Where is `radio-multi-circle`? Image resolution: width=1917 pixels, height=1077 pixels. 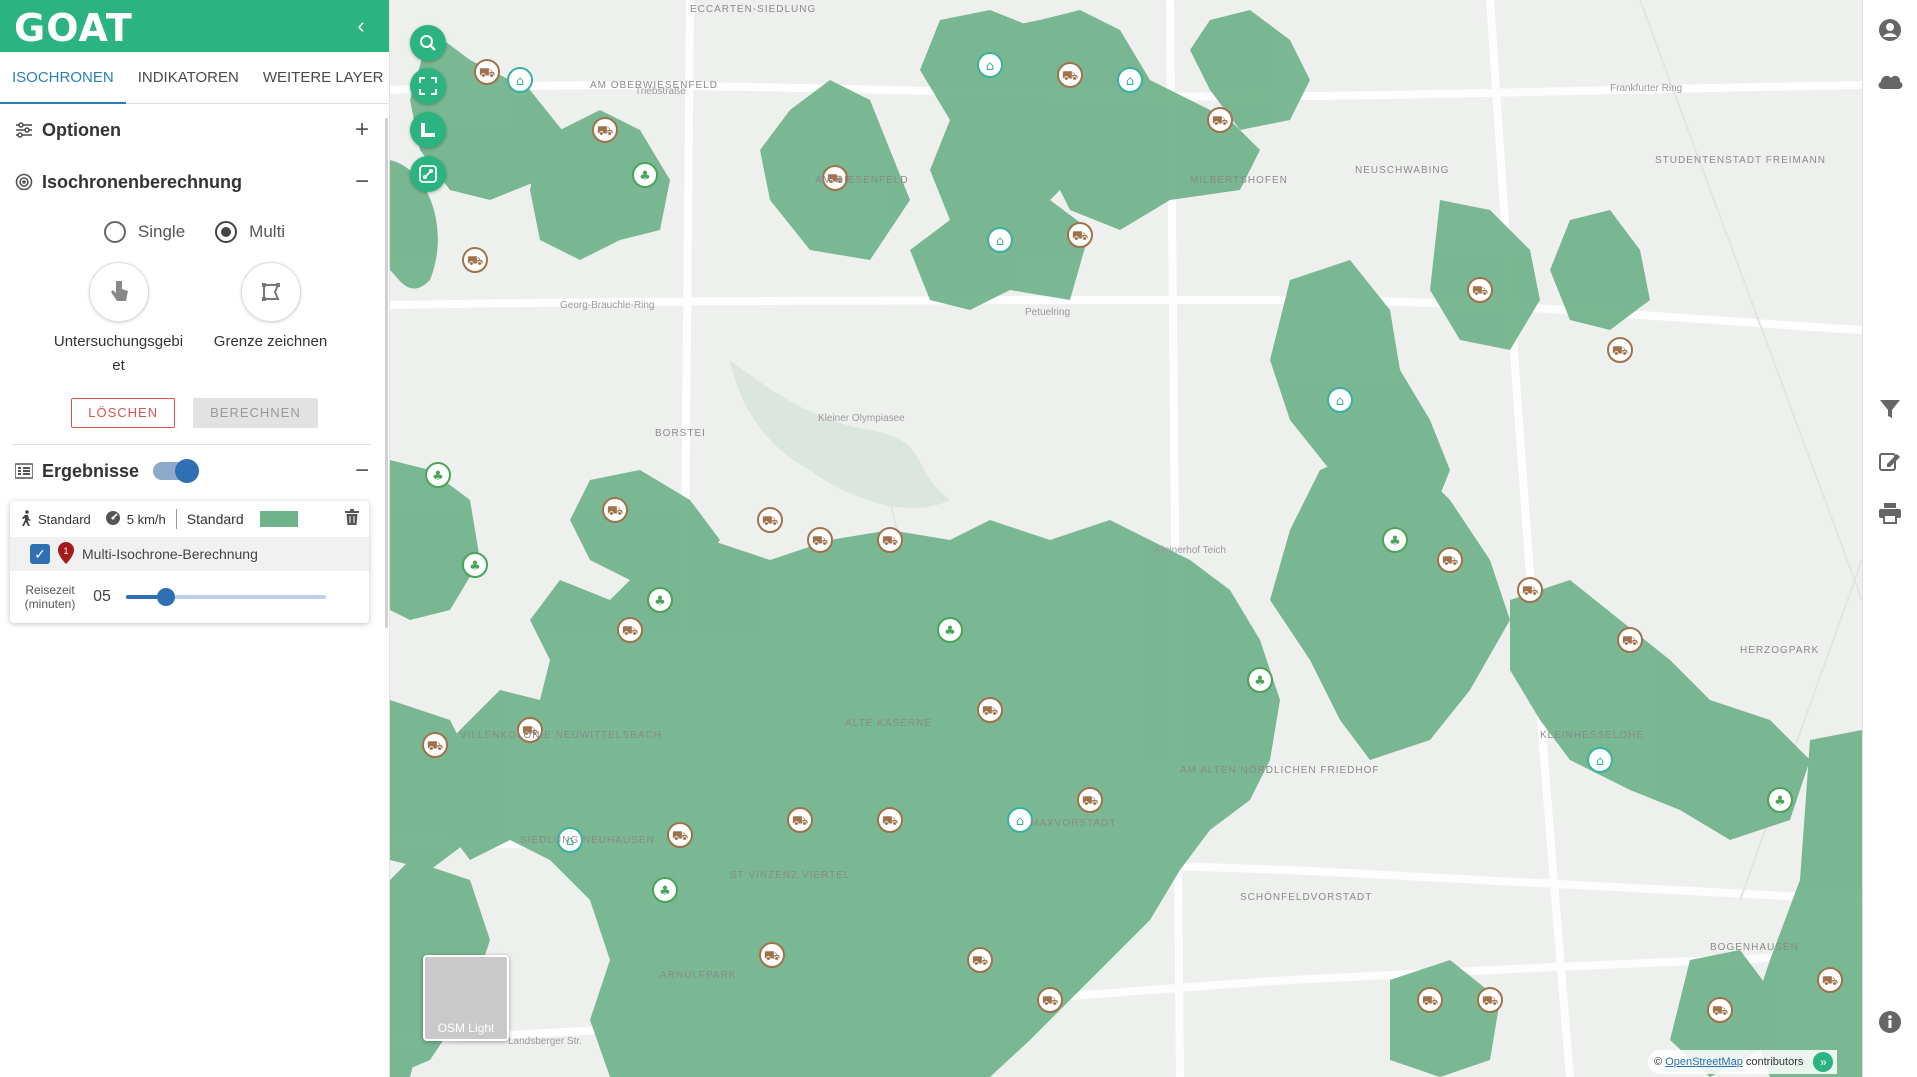
radio-multi-circle is located at coordinates (226, 232).